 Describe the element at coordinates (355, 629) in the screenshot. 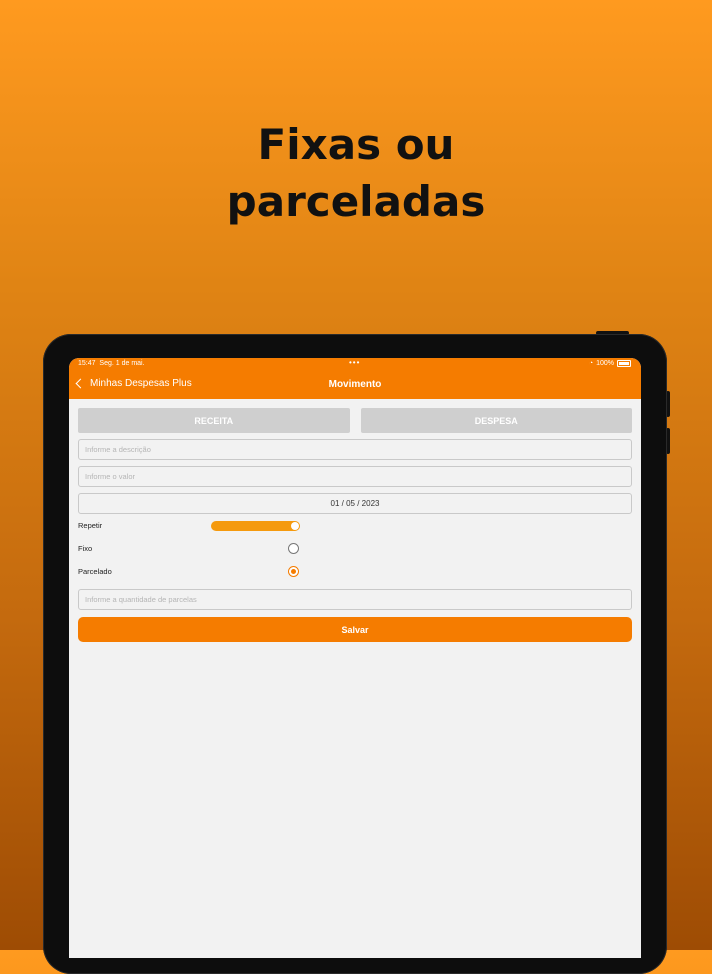

I see `save-button: Salvar` at that location.